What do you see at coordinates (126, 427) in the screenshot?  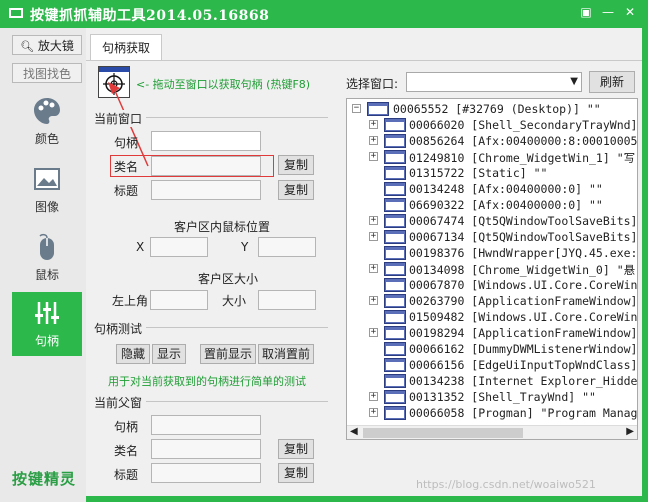 I see `parent-handle-label: 句柄` at bounding box center [126, 427].